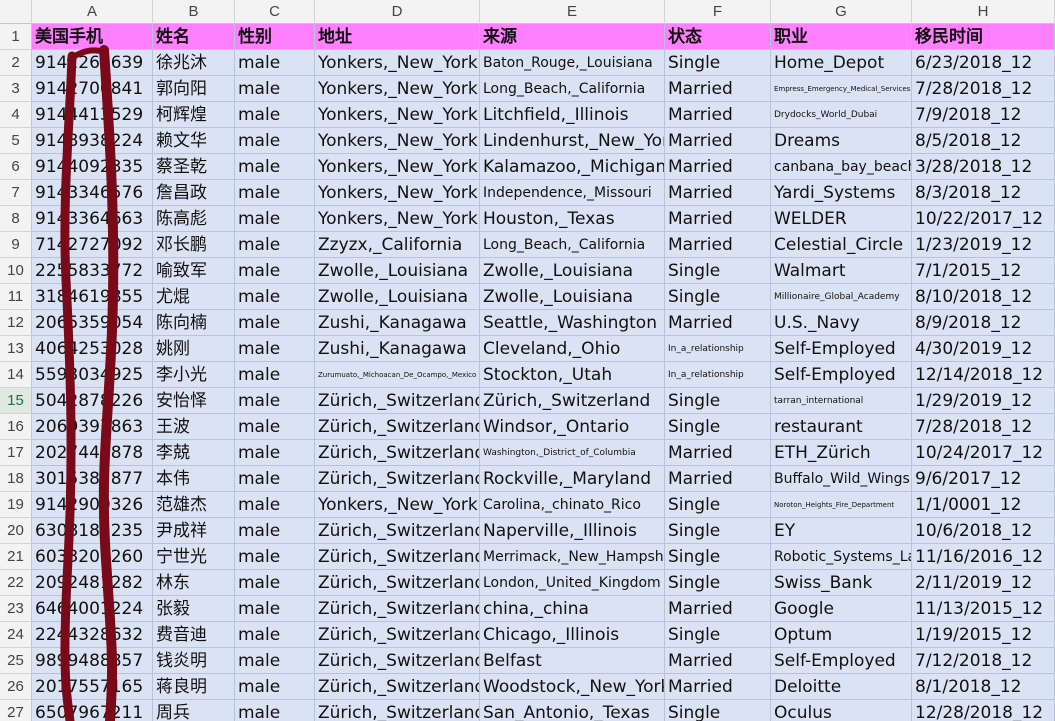 The height and width of the screenshot is (721, 1055). What do you see at coordinates (194, 141) in the screenshot?
I see `cell-b: 赖文华` at bounding box center [194, 141].